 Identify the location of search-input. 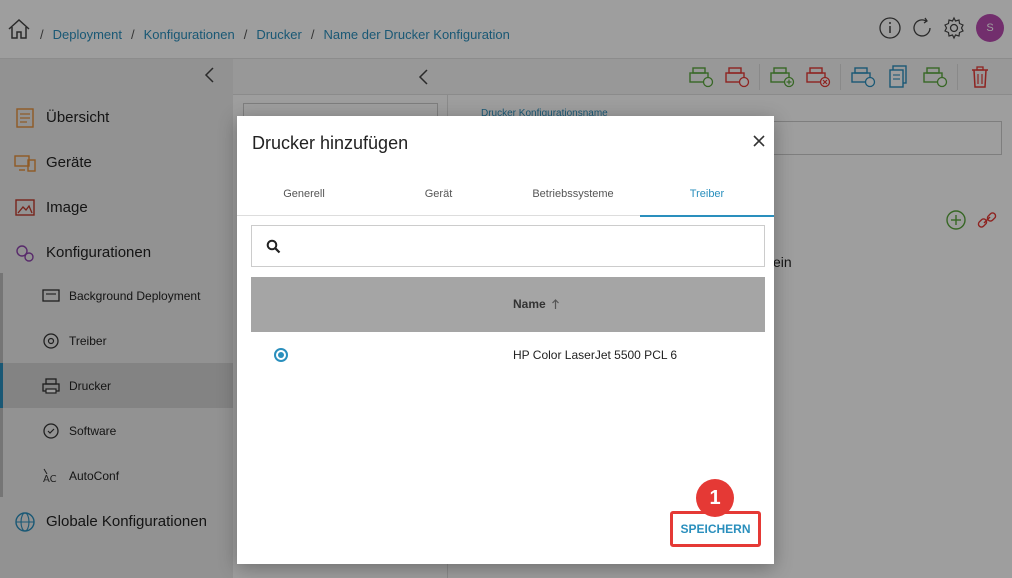
(522, 247).